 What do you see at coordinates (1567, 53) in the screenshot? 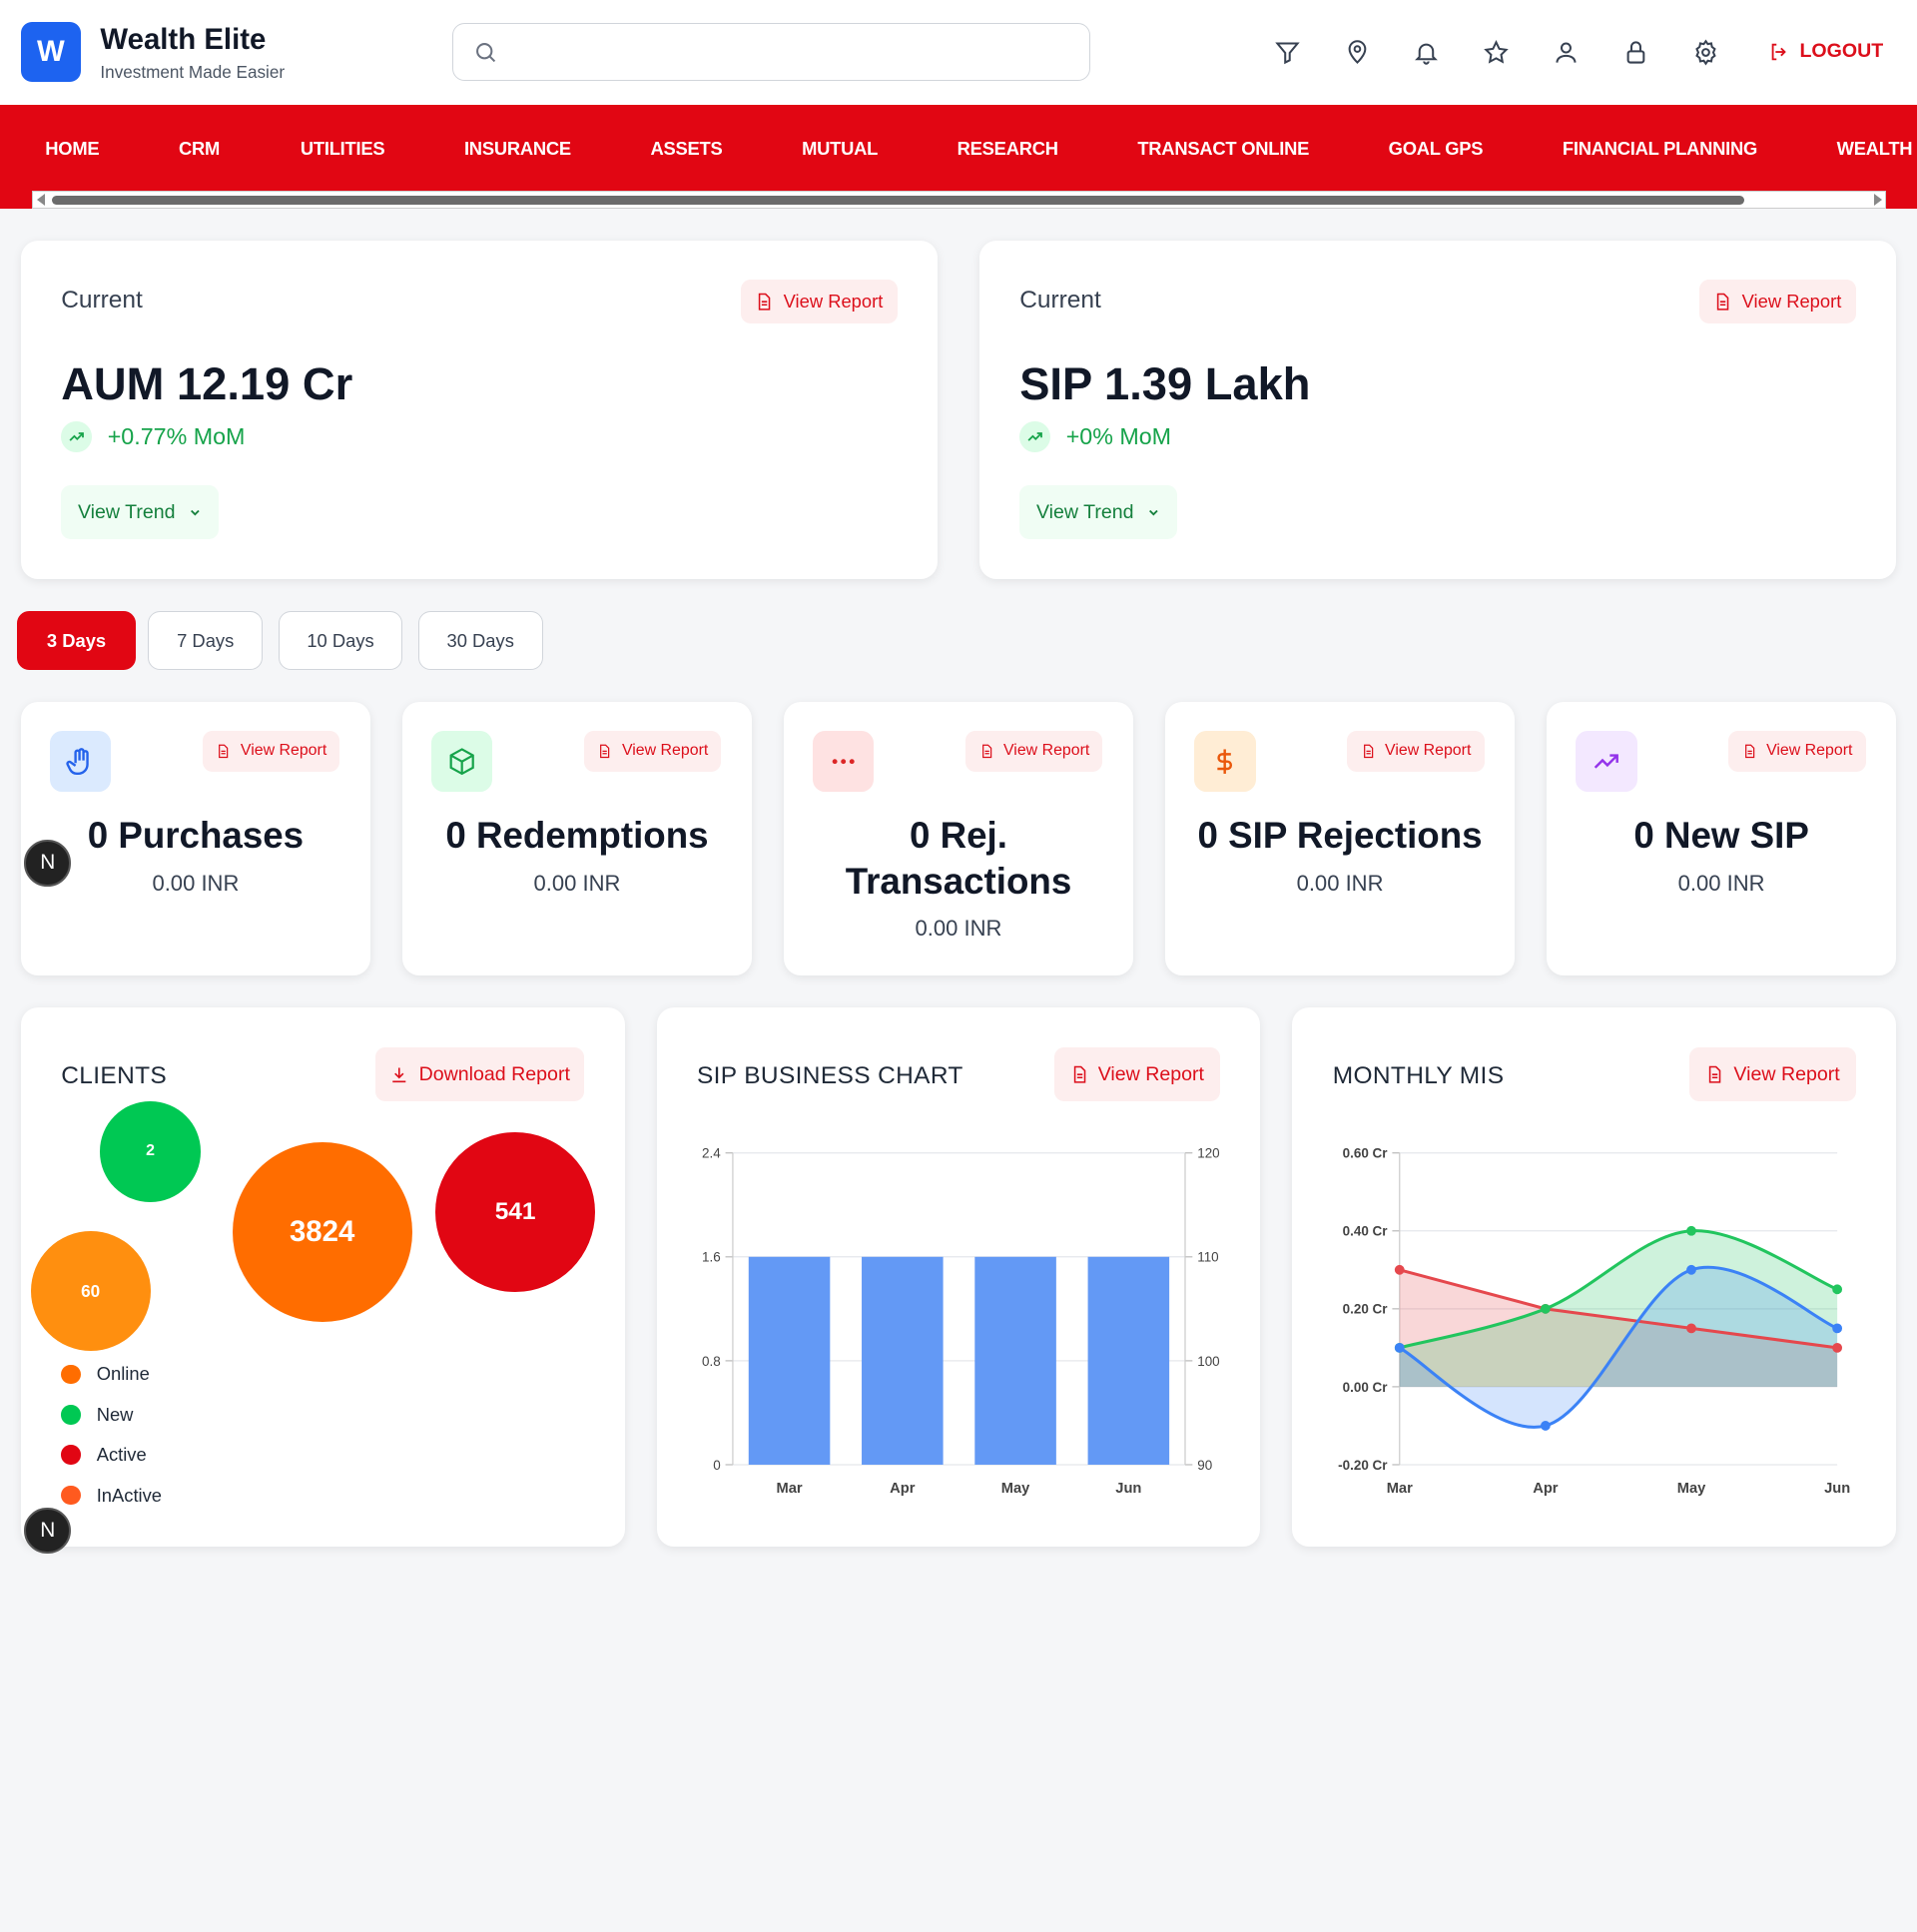
I see `user-icon` at bounding box center [1567, 53].